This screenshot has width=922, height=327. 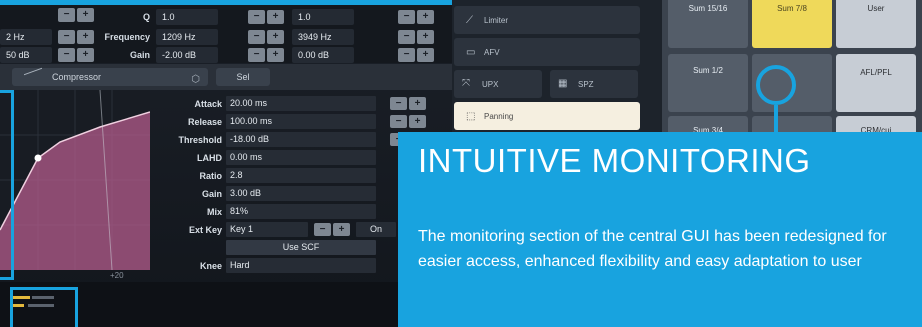 What do you see at coordinates (33, 77) in the screenshot?
I see `compressor-curve-icon` at bounding box center [33, 77].